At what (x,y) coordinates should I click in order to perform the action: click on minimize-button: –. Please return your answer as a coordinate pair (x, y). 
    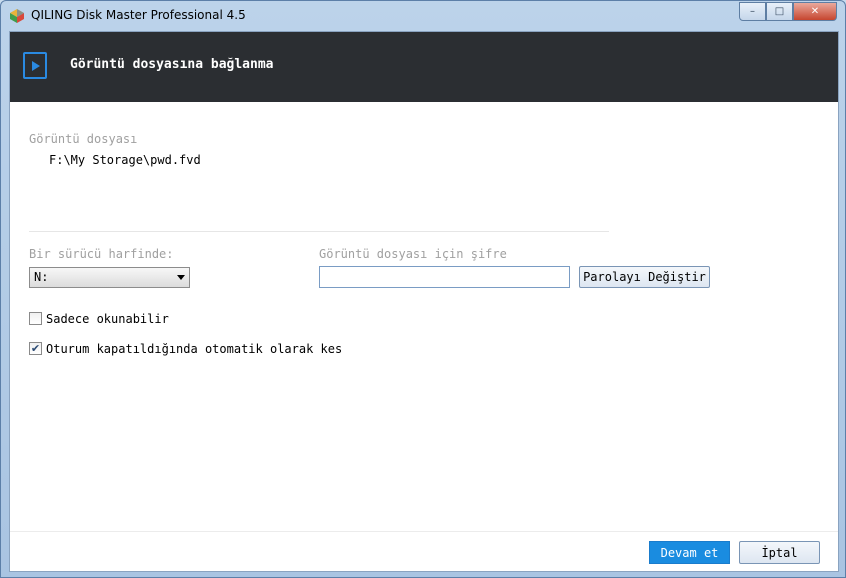
    Looking at the image, I should click on (752, 11).